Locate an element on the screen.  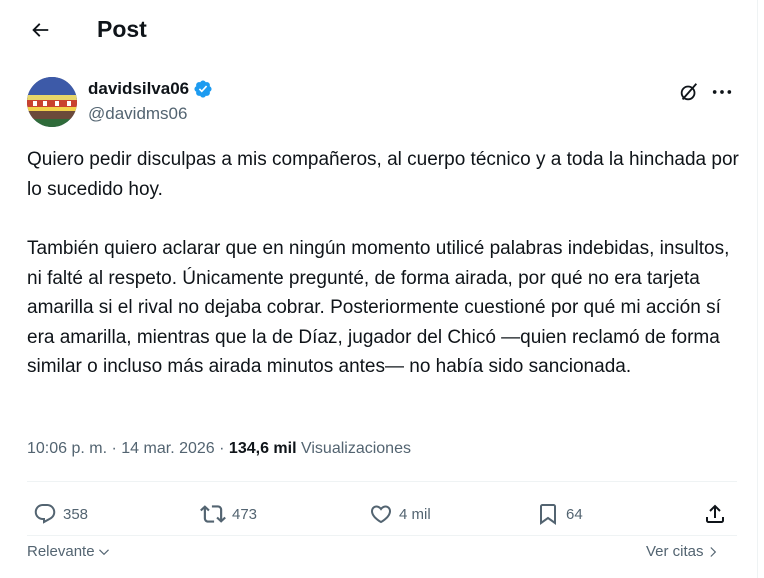
page-title: Post is located at coordinates (122, 29).